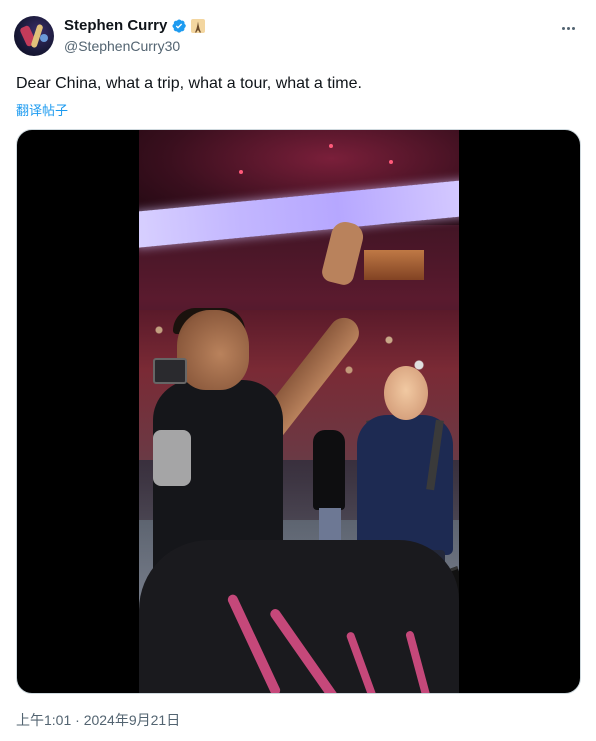 This screenshot has height=741, width=596. Describe the element at coordinates (329, 470) in the screenshot. I see `person-background` at that location.